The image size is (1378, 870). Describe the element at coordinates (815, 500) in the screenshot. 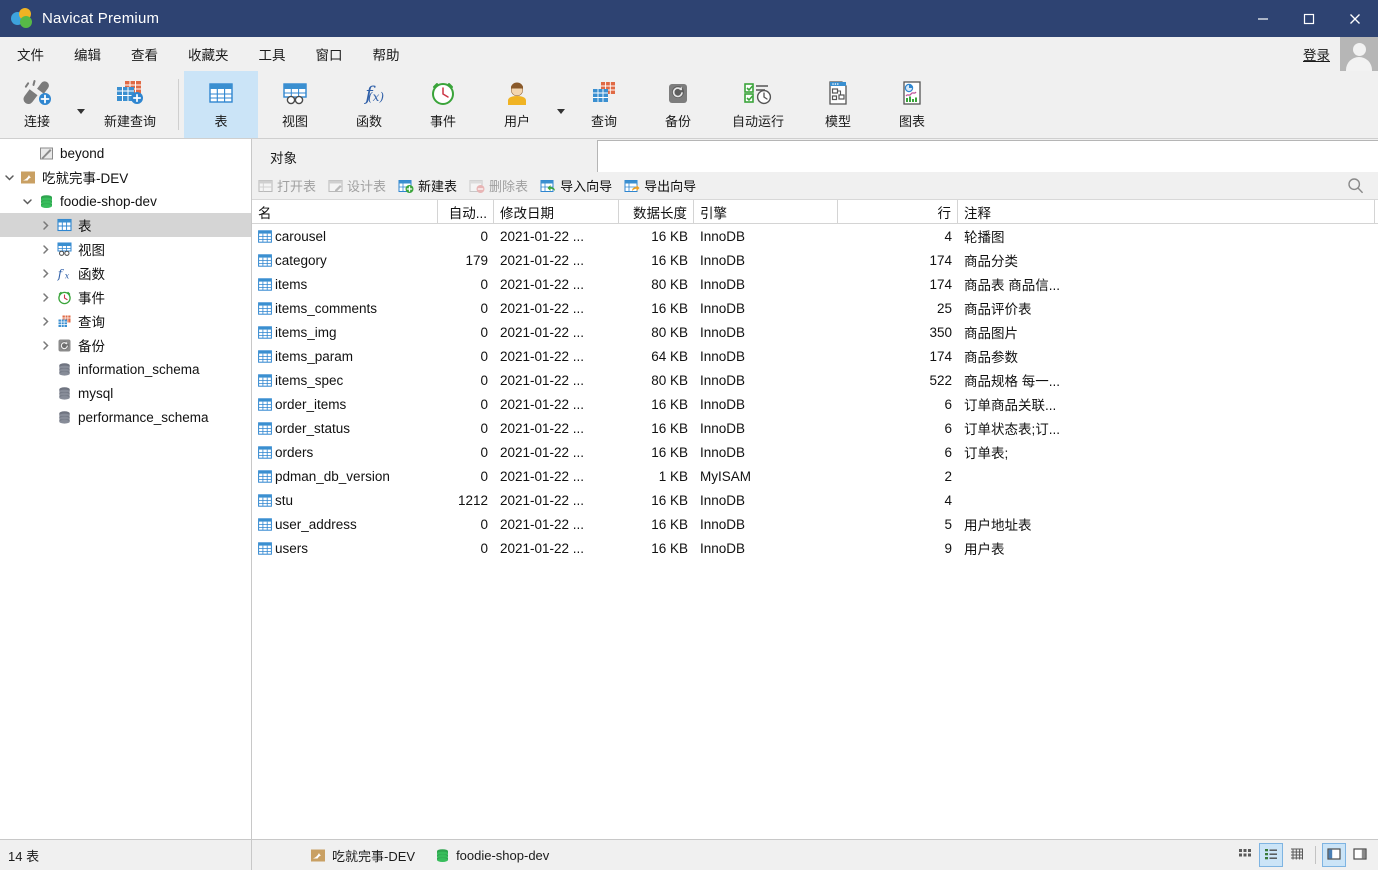

I see `table-row: stu 1212 2021-01-22 ... 16 KB InnoDB 4` at that location.